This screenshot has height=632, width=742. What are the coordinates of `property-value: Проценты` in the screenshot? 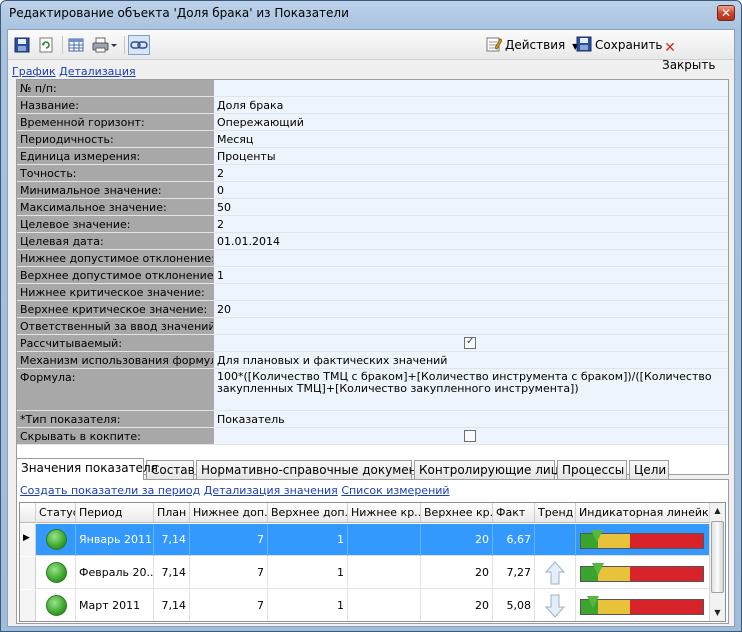 It's located at (470, 156).